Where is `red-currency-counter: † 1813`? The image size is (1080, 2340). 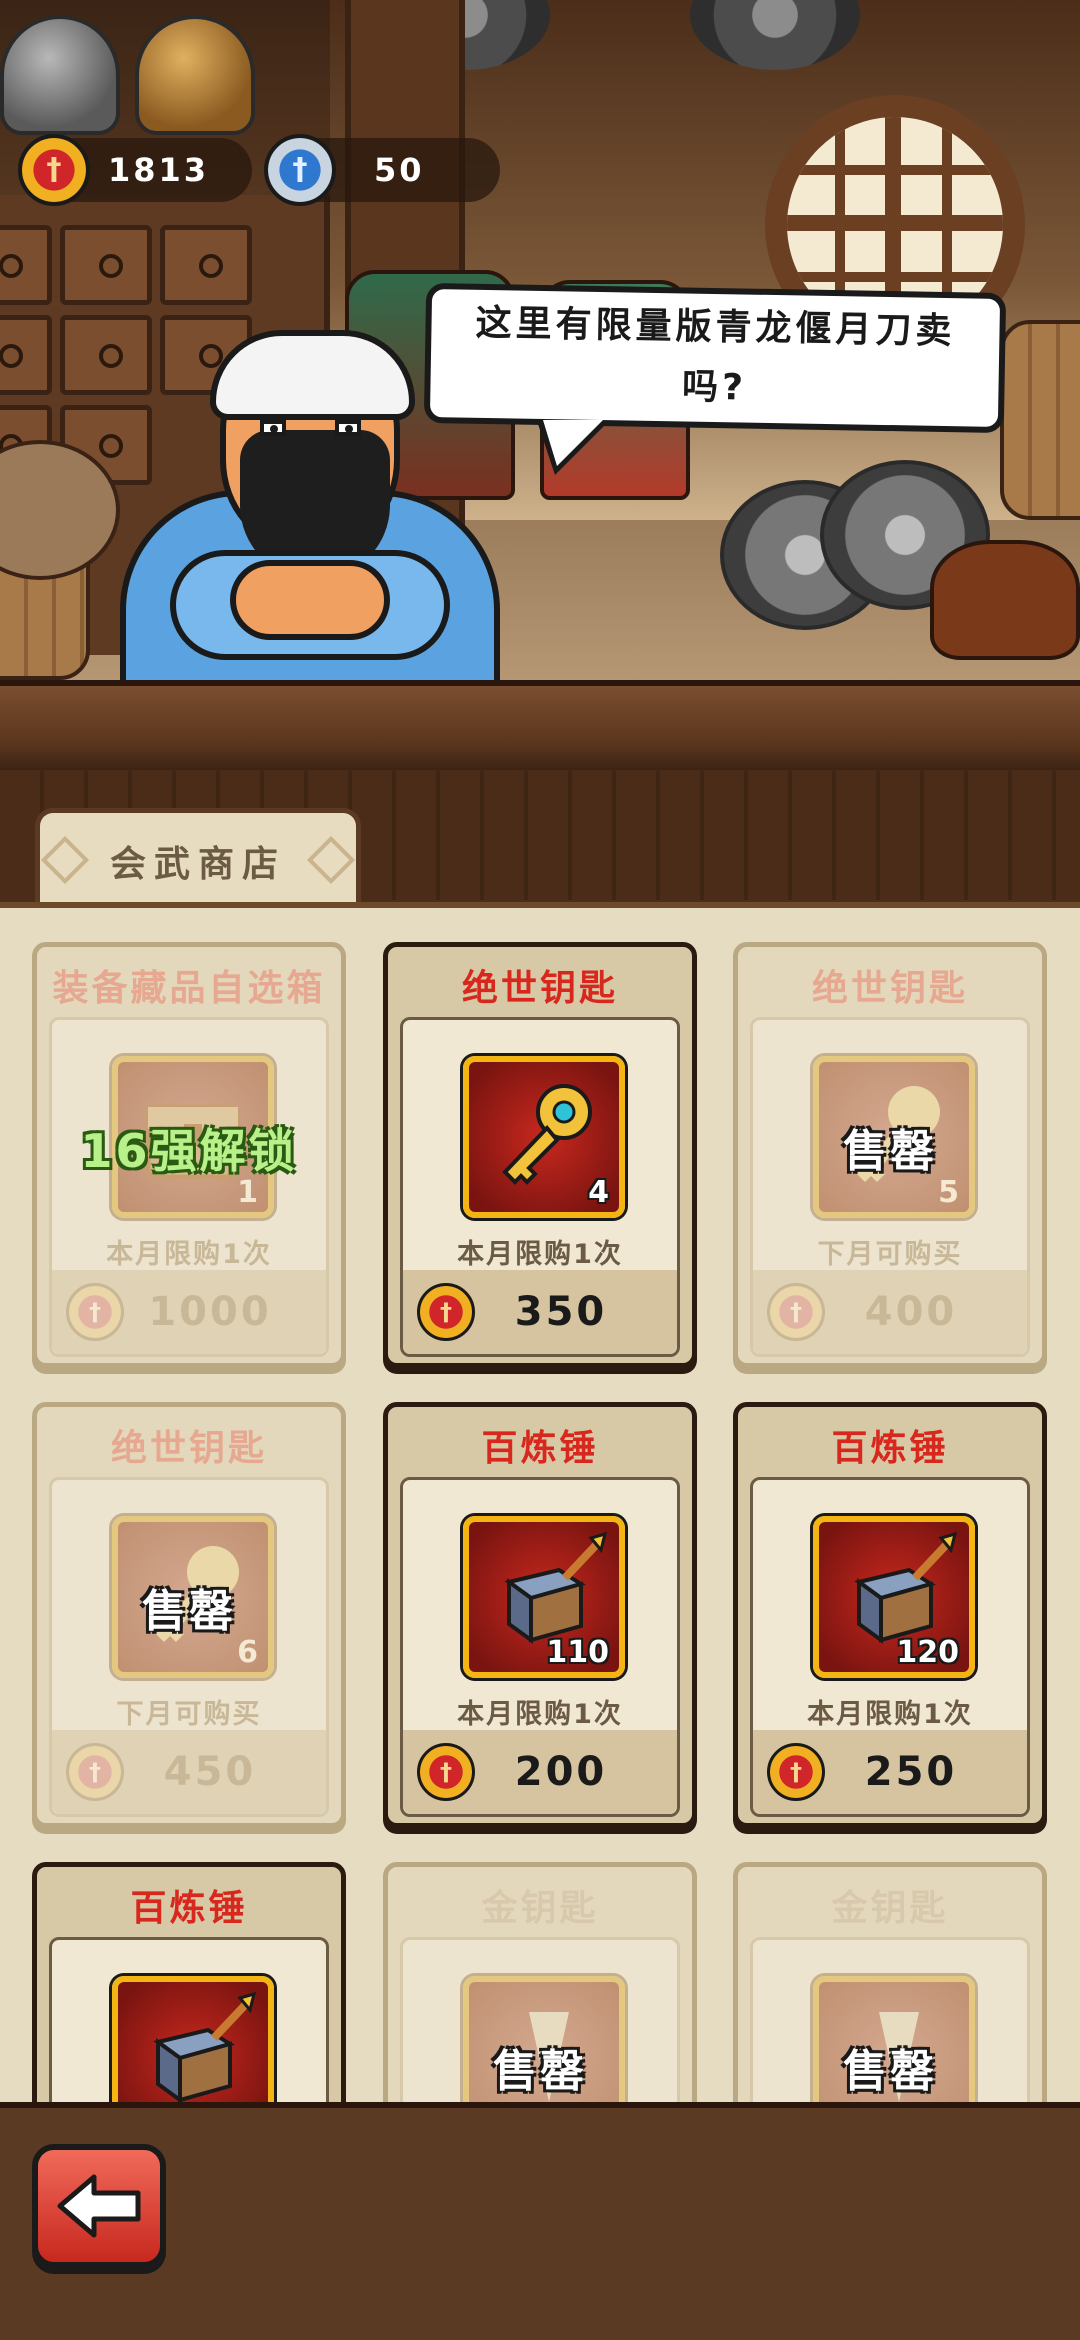 red-currency-counter: † 1813 is located at coordinates (135, 170).